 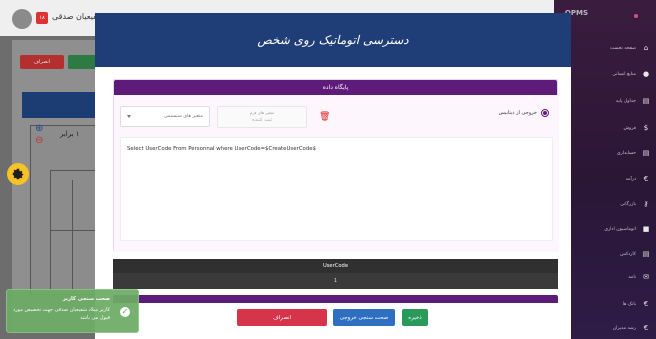 What do you see at coordinates (620, 229) in the screenshot?
I see `sidebar-item-label: اتوماسیون اداری` at bounding box center [620, 229].